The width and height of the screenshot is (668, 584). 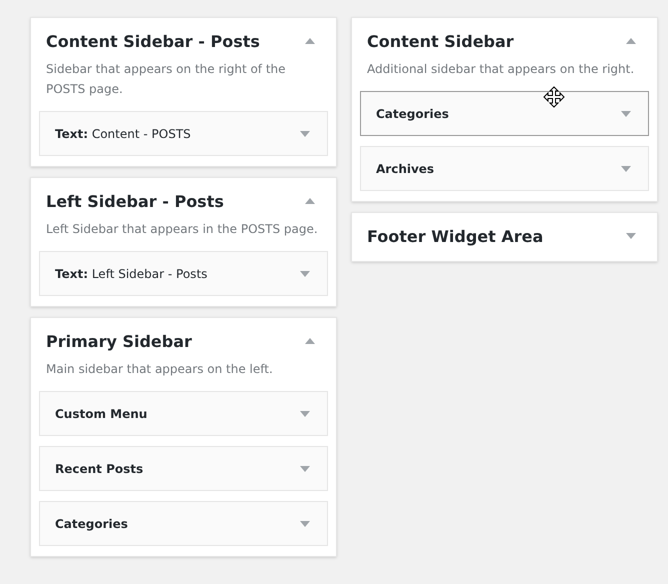 What do you see at coordinates (501, 69) in the screenshot?
I see `sidebar-description: Additional sidebar that appears on the right.` at bounding box center [501, 69].